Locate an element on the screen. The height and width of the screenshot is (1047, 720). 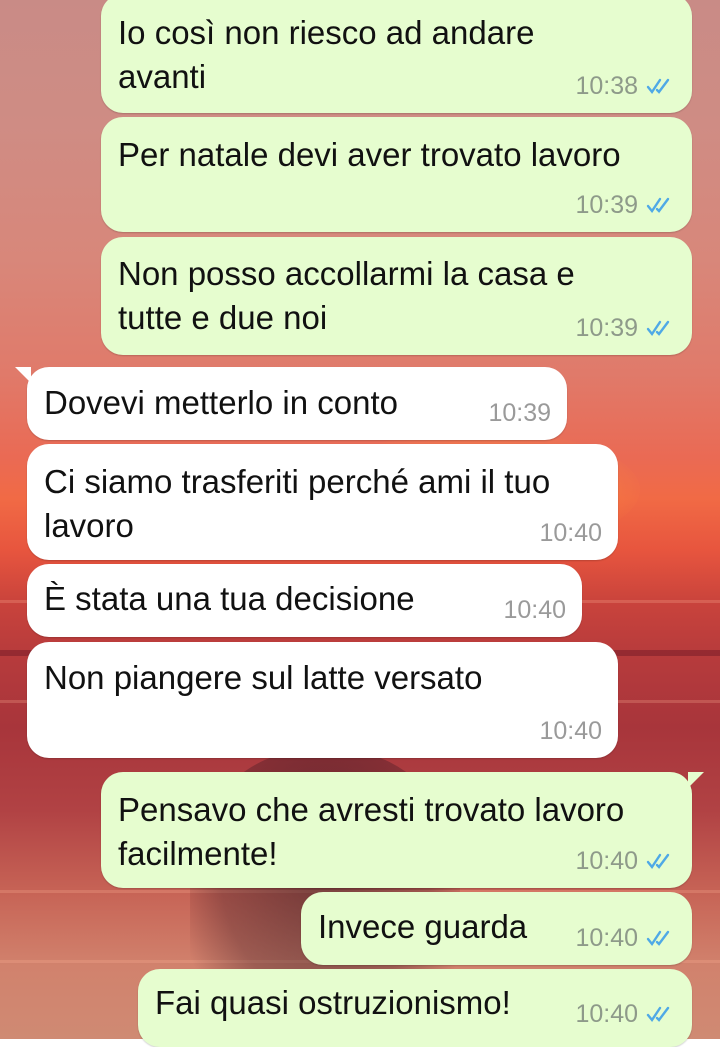
message-text: Fai quasi ostruzionismo! is located at coordinates (333, 1002).